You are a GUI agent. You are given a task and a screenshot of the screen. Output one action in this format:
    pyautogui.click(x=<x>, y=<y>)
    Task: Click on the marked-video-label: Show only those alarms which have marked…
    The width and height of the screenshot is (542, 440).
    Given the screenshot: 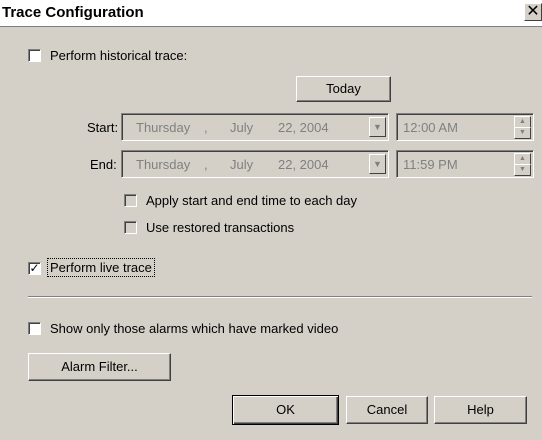 What is the action you would take?
    pyautogui.click(x=194, y=328)
    